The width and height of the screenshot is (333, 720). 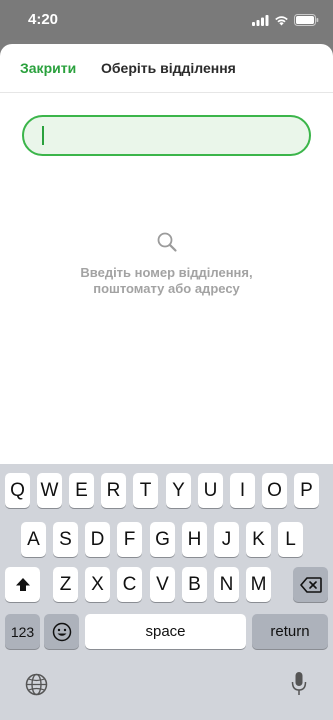 I want to click on emoji-key, so click(x=61, y=631).